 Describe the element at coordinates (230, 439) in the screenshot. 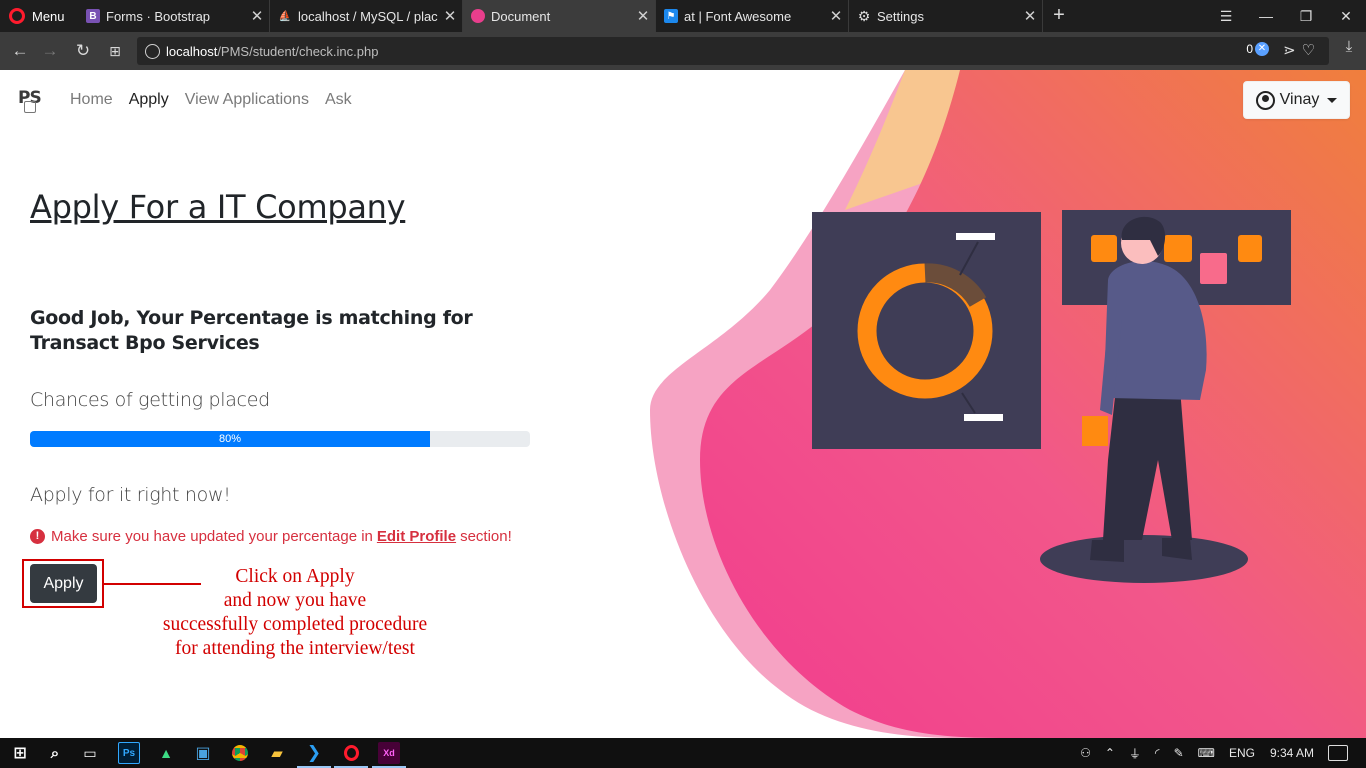

I see `progress-bar-fill: 80%` at that location.